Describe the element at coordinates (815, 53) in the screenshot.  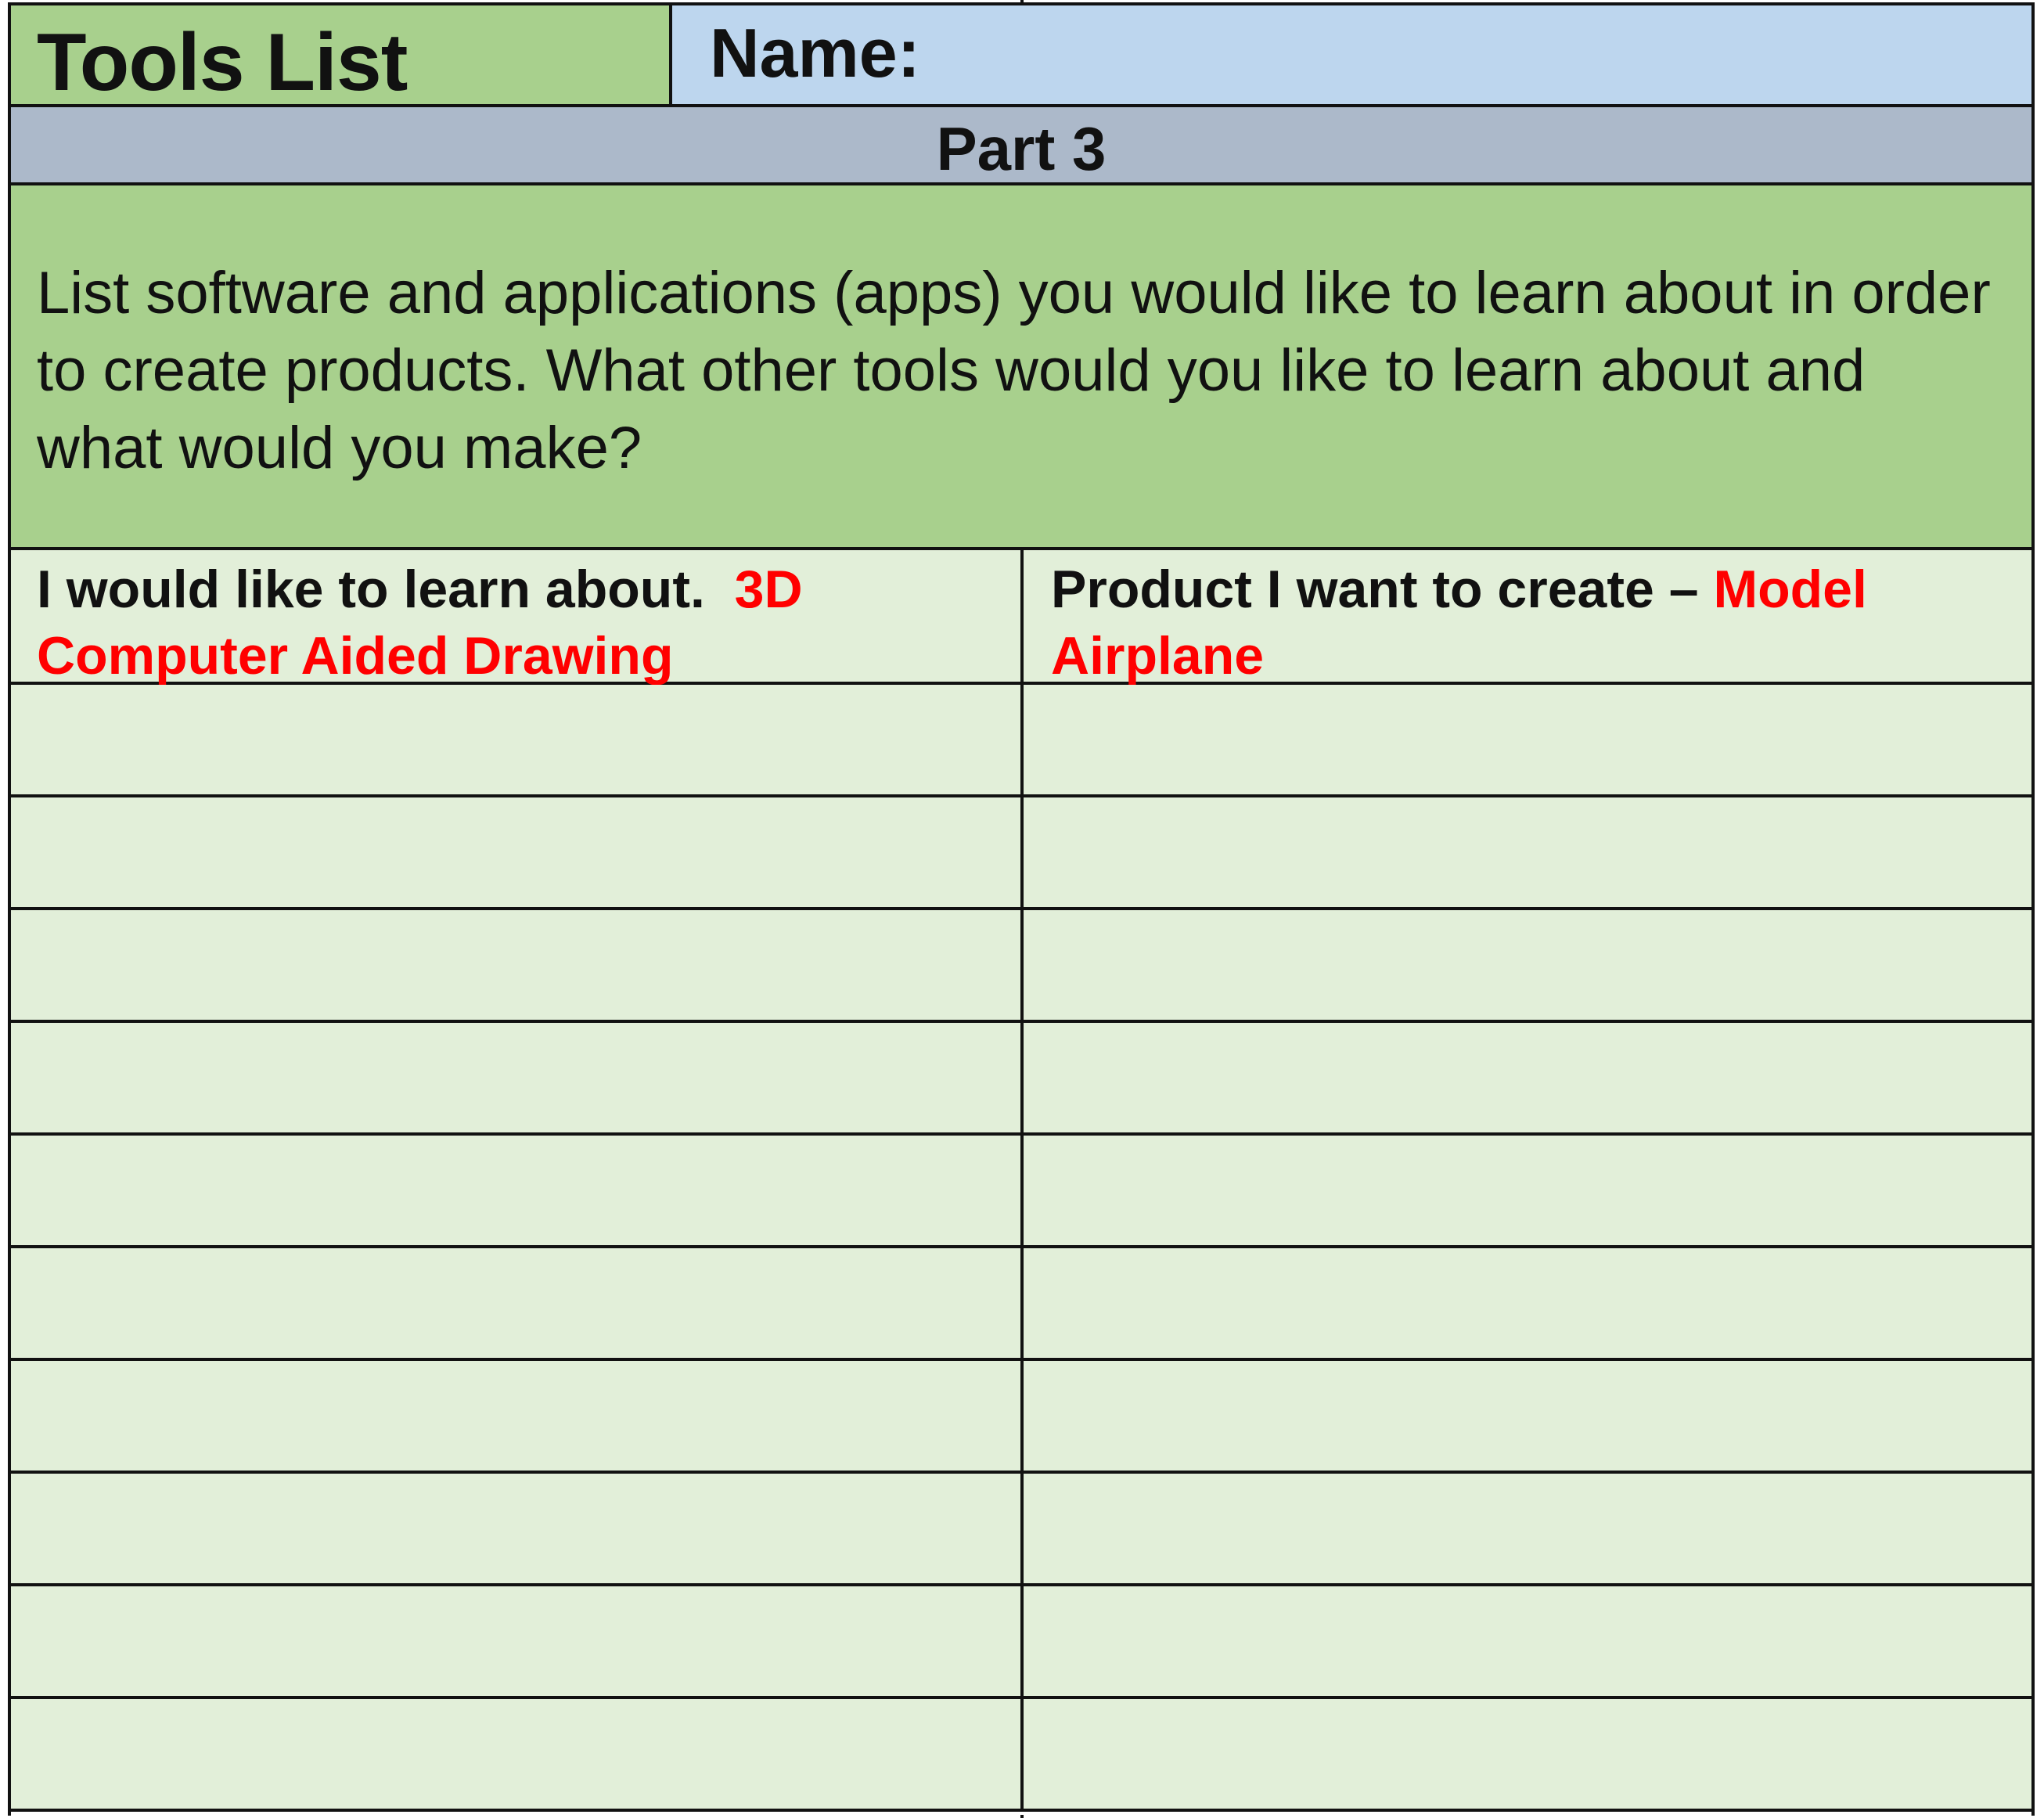
I see `name-label: Name:` at that location.